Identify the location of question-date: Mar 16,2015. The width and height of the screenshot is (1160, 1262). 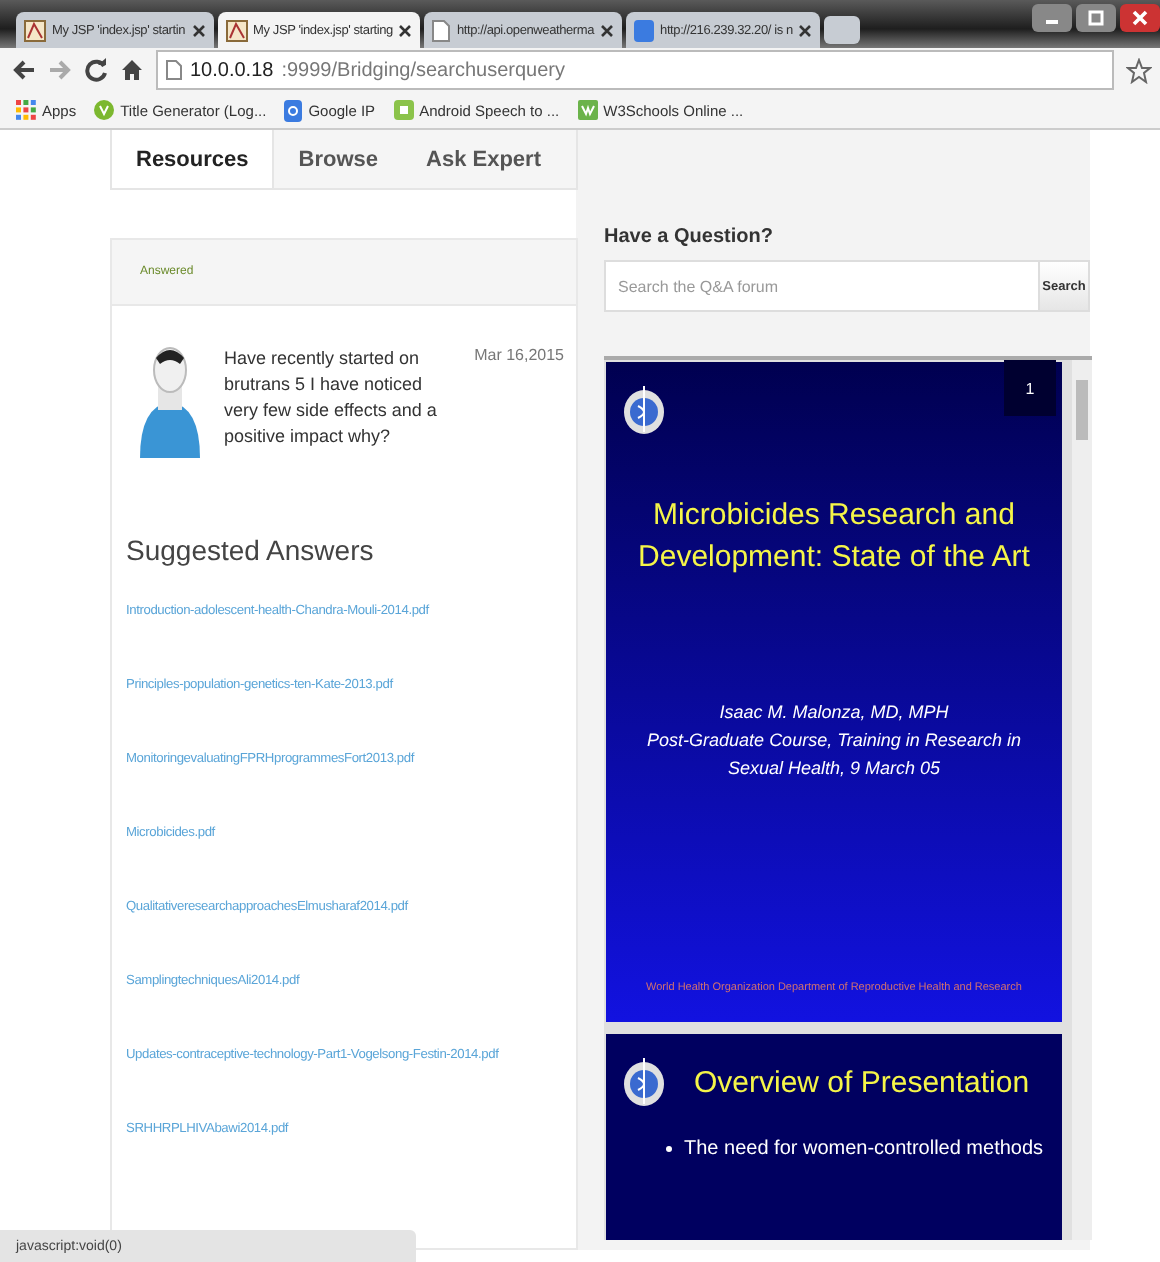
(519, 357).